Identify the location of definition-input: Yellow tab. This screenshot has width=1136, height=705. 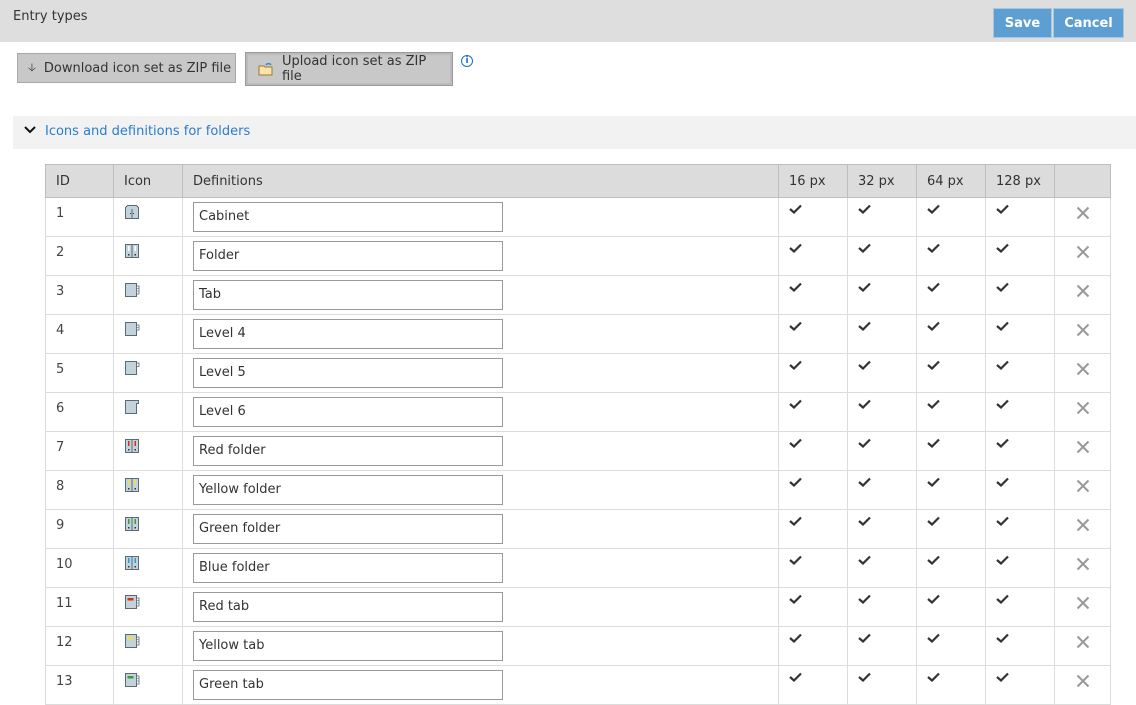
(348, 646).